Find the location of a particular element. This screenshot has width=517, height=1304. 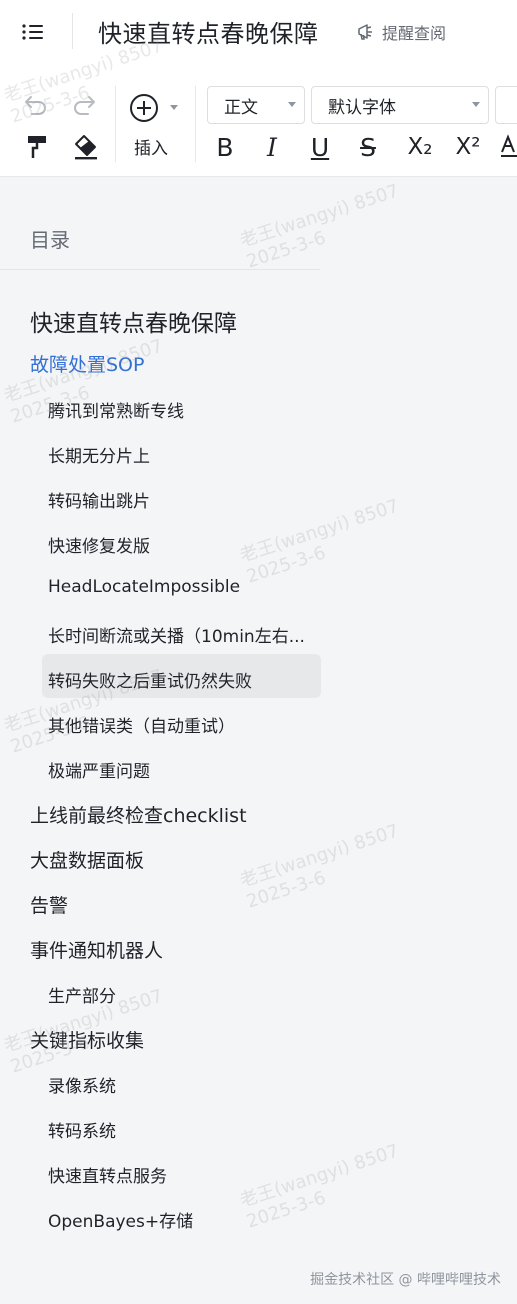

editor-toolbar: 插入 正文 默认字体 B I U S X₂ X² is located at coordinates (258, 123).